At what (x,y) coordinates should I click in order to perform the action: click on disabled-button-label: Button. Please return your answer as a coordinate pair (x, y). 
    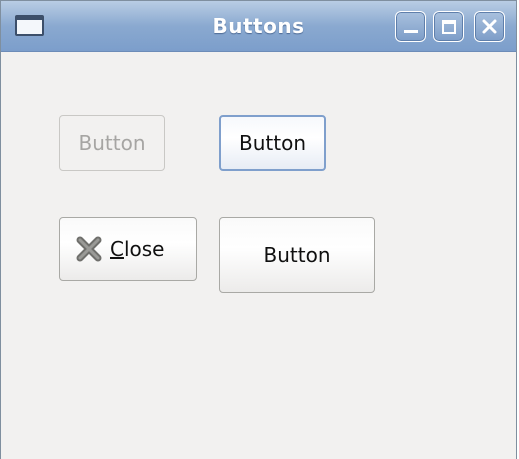
    Looking at the image, I should click on (112, 143).